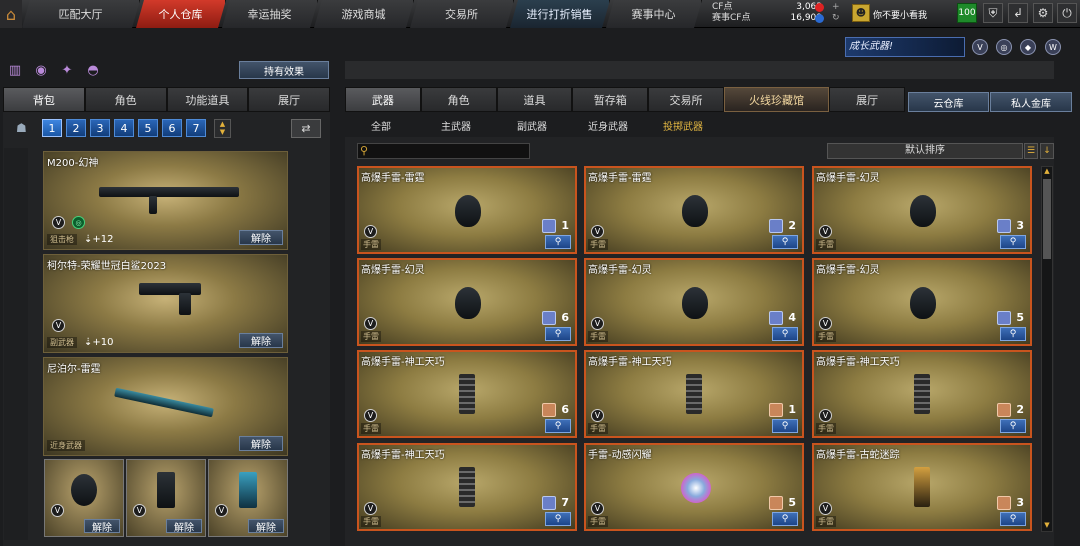 The width and height of the screenshot is (1080, 546). Describe the element at coordinates (44, 99) in the screenshot. I see `tab-backpack: 背包` at that location.